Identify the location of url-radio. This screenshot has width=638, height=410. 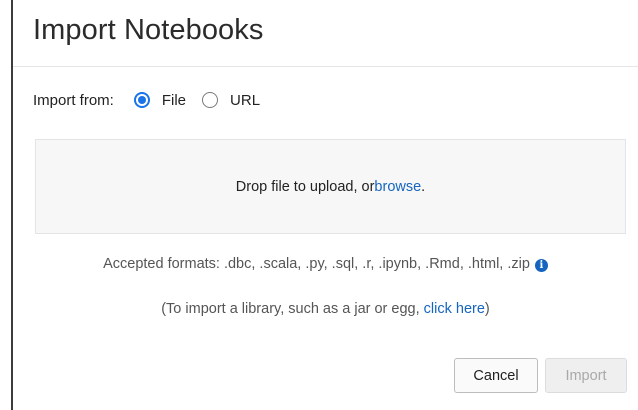
(210, 100).